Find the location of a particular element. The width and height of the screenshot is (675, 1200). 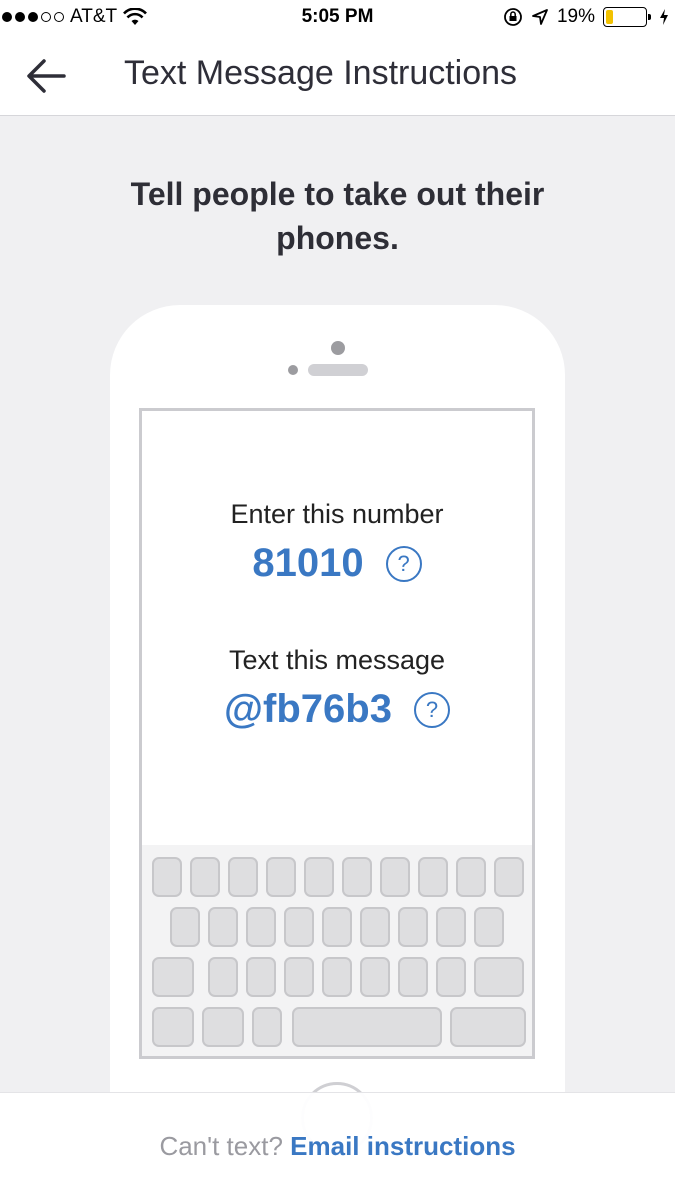

bottom-bar: Can't text? Email instructions is located at coordinates (337, 1146).